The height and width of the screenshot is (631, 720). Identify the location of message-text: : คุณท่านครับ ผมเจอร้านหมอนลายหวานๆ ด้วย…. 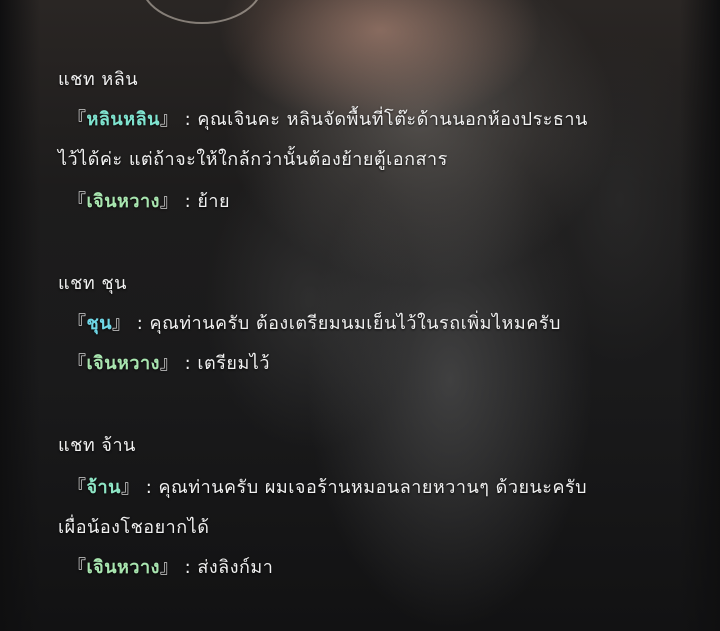
(363, 487).